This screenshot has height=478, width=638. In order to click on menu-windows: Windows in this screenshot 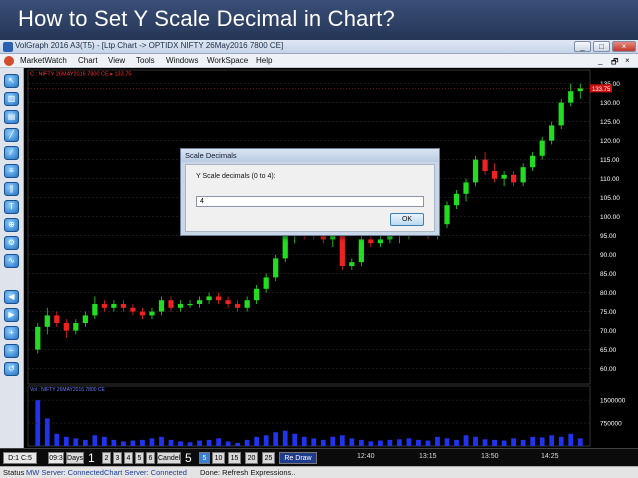, I will do `click(182, 60)`.